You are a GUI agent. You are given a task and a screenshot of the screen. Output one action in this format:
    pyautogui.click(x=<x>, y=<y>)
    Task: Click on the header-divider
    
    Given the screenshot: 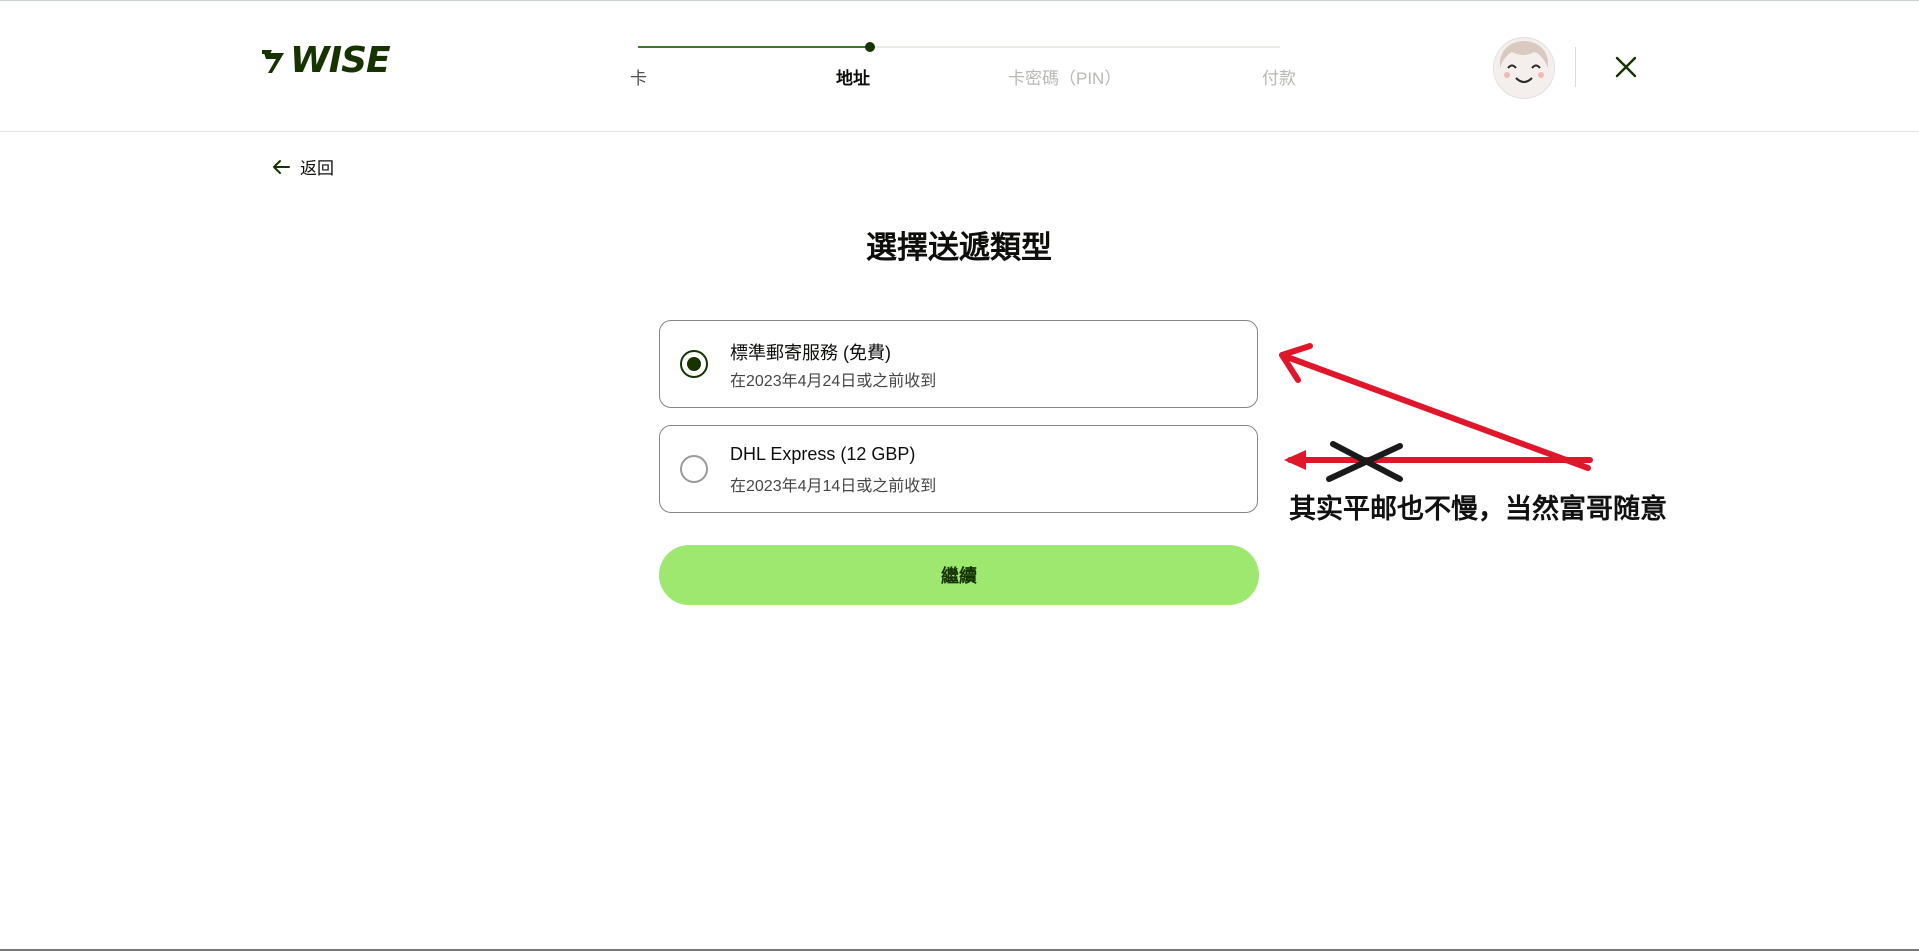 What is the action you would take?
    pyautogui.click(x=1575, y=67)
    